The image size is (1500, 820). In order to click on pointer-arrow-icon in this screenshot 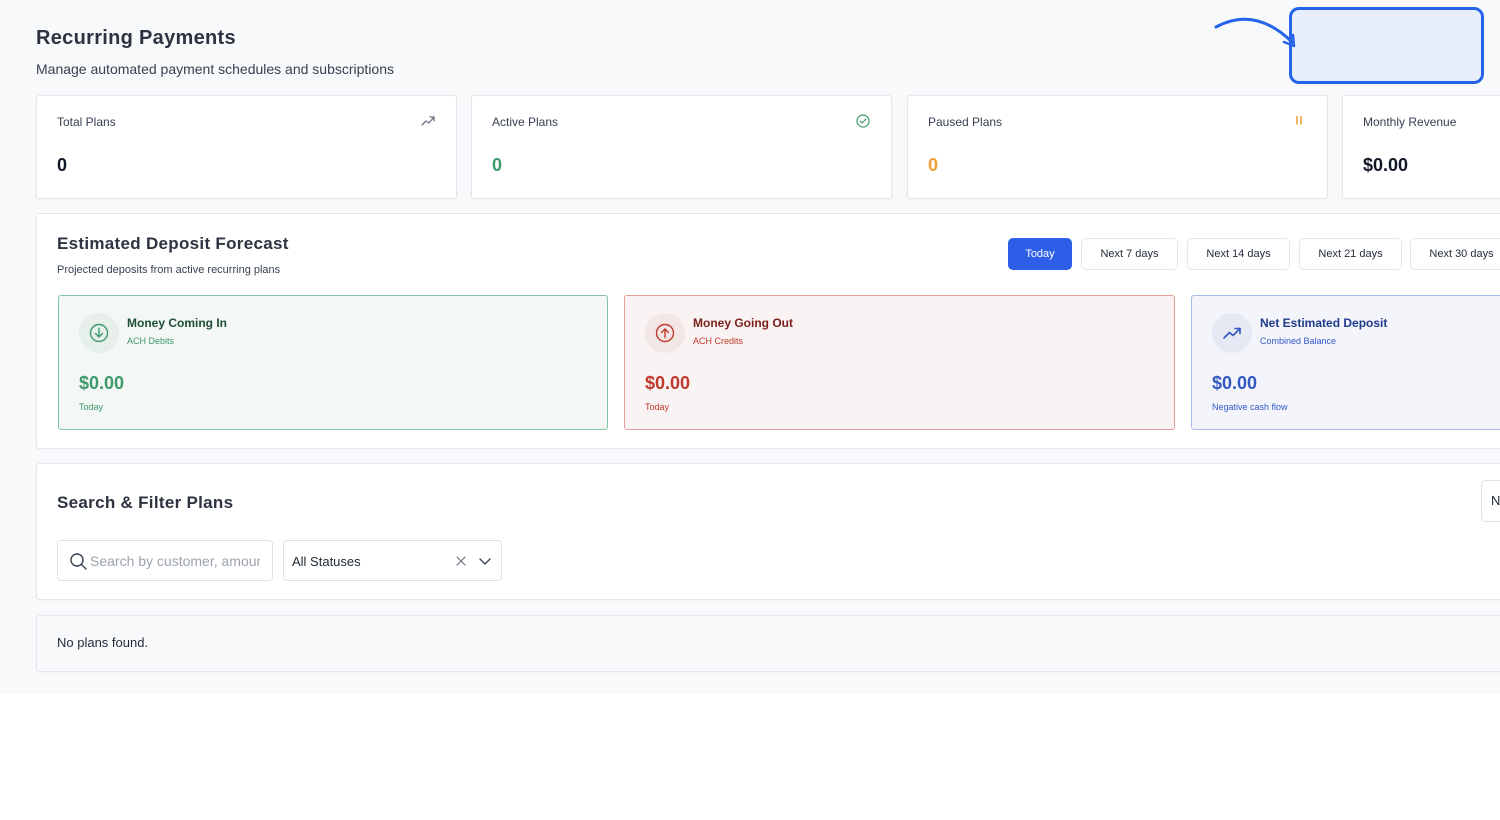, I will do `click(1255, 32)`.